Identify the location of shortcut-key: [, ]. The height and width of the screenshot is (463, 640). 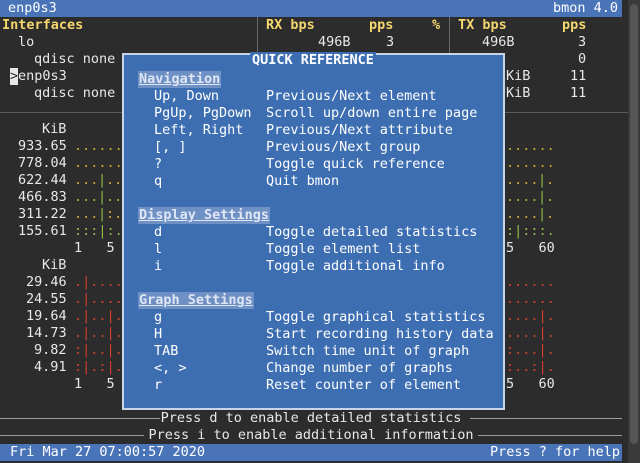
(170, 147).